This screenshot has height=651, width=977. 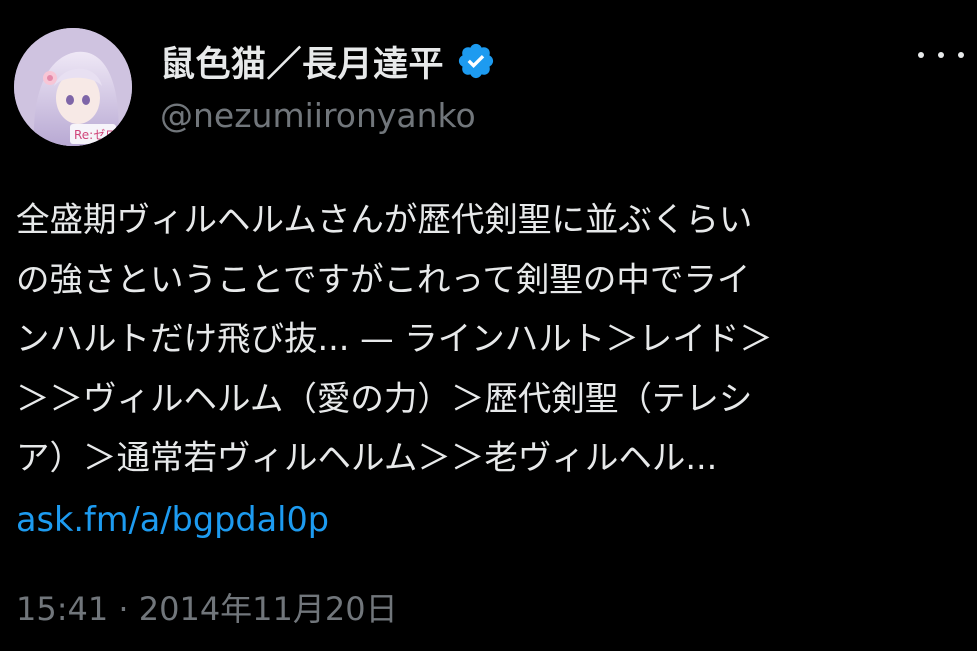 What do you see at coordinates (384, 398) in the screenshot?
I see `tweet-text-line: ＞＞ヴィルヘルム（愛の力）＞歴代剣聖（テレシ` at bounding box center [384, 398].